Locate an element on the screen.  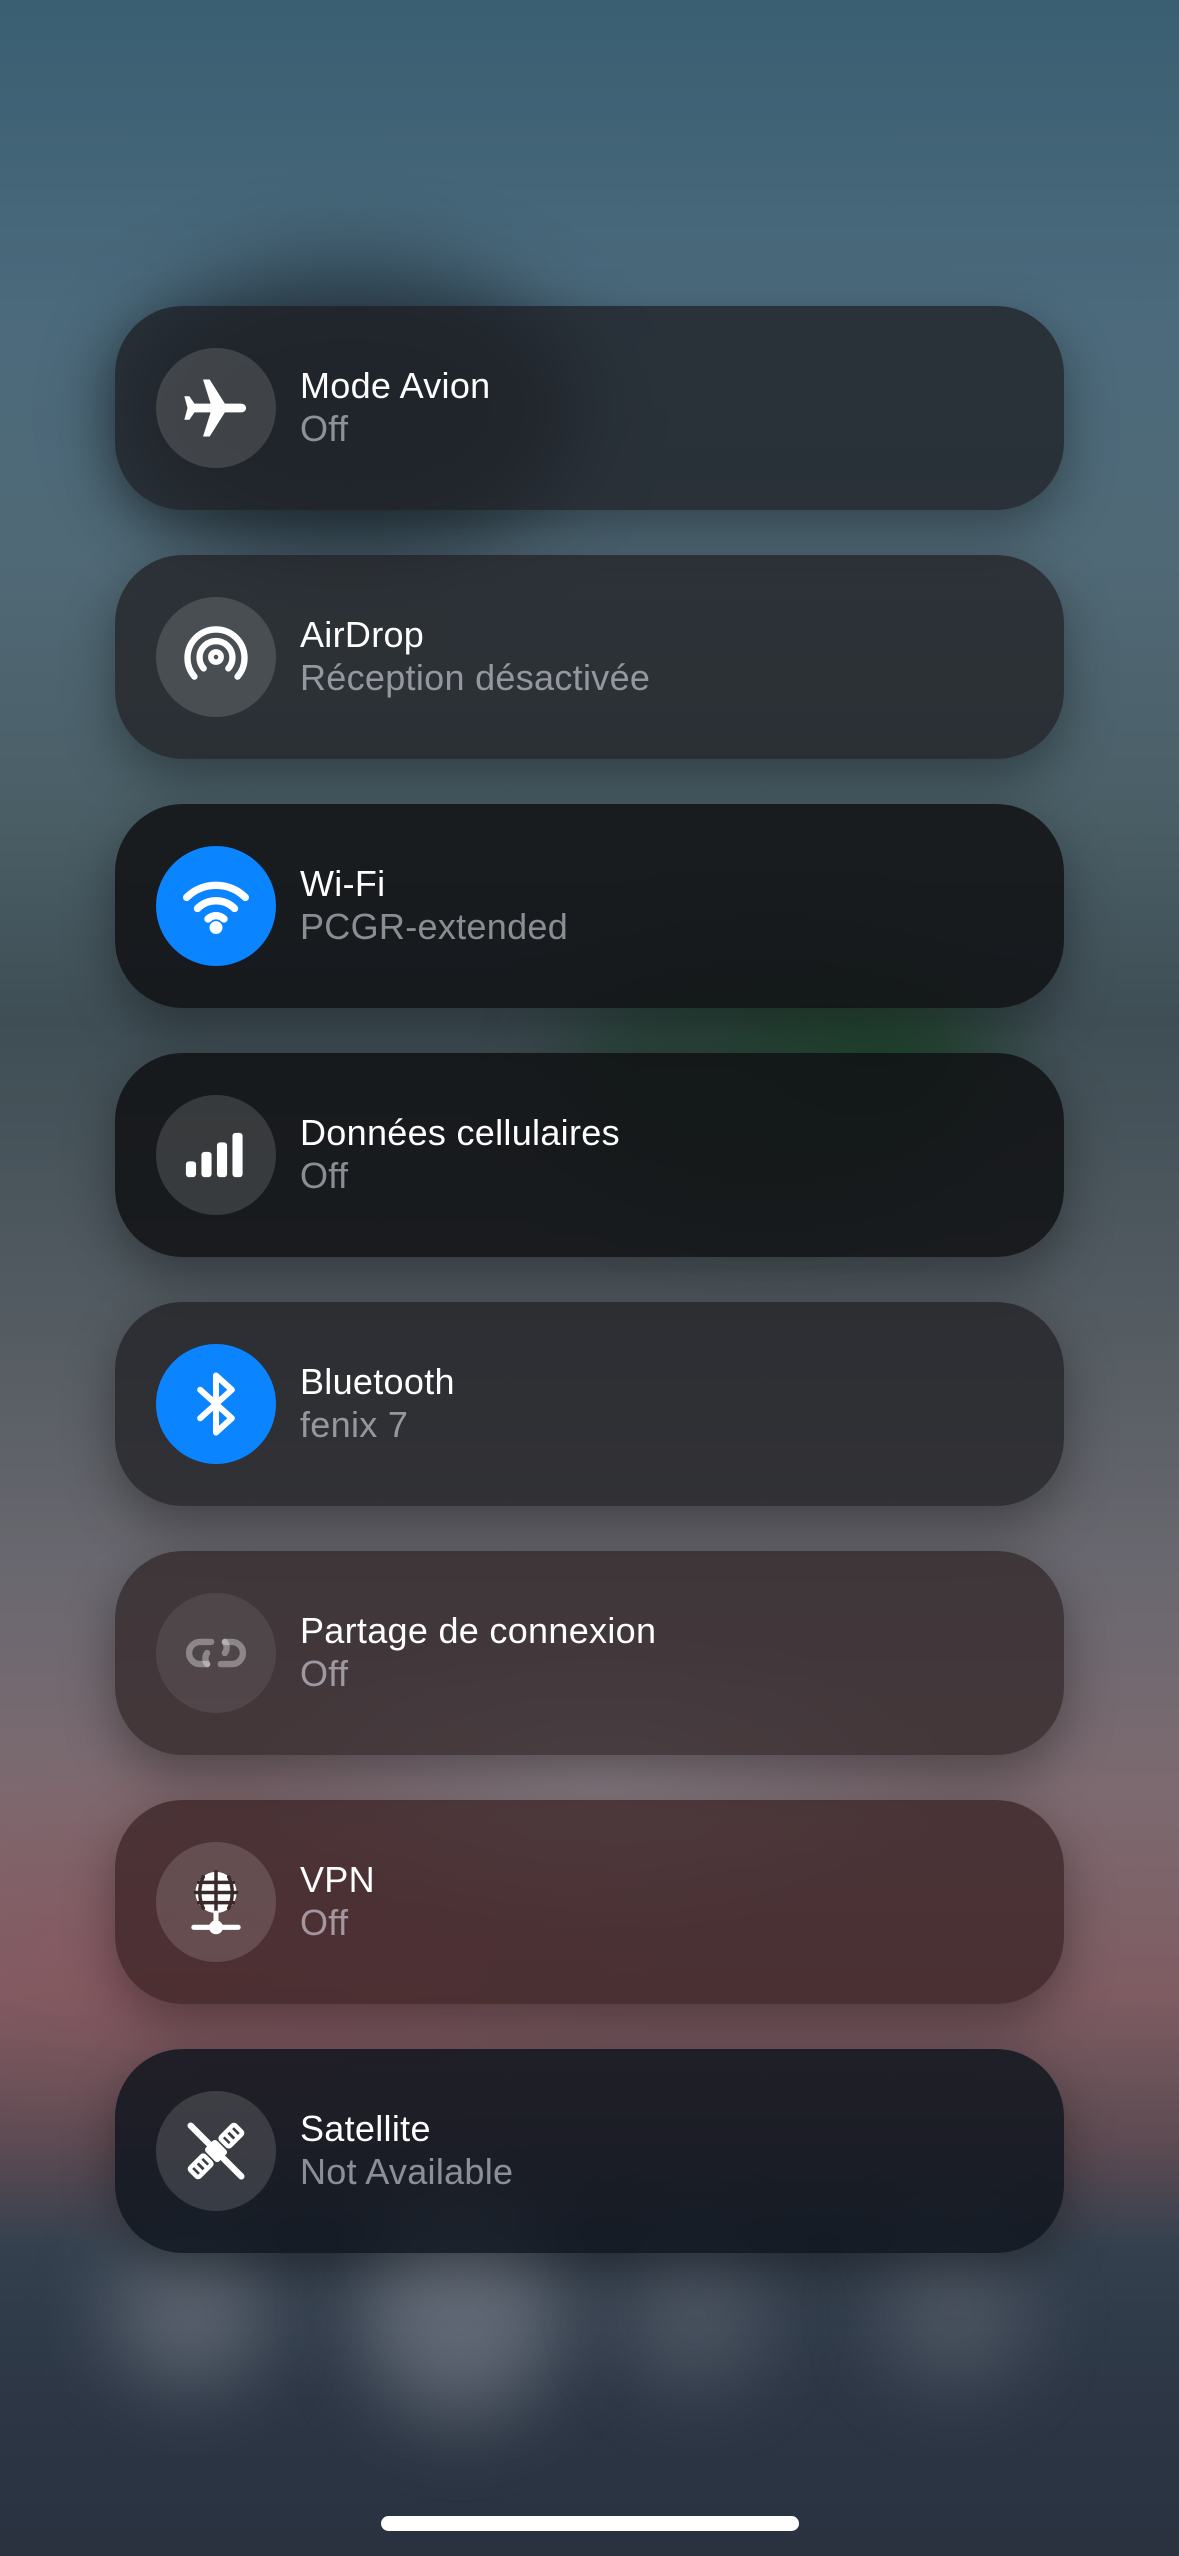
tile-title: Mode Avion is located at coordinates (395, 385).